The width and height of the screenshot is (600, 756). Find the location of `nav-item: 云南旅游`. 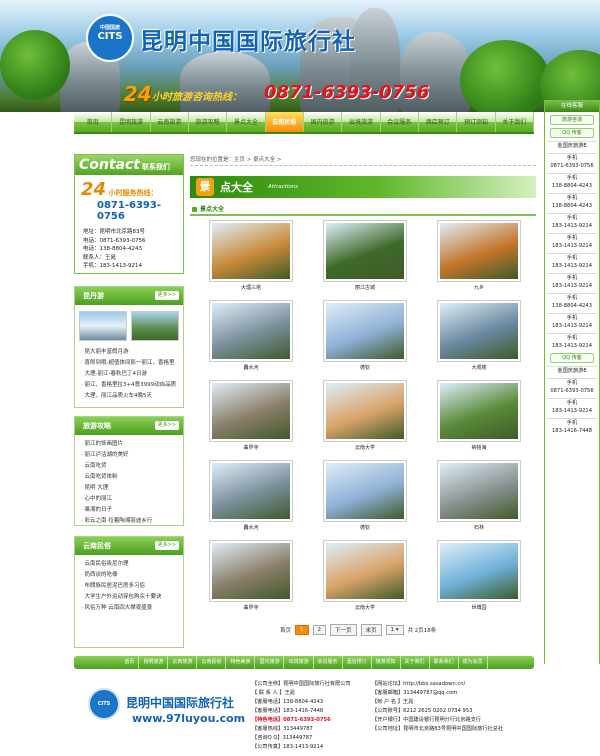

nav-item: 云南旅游 is located at coordinates (170, 122).